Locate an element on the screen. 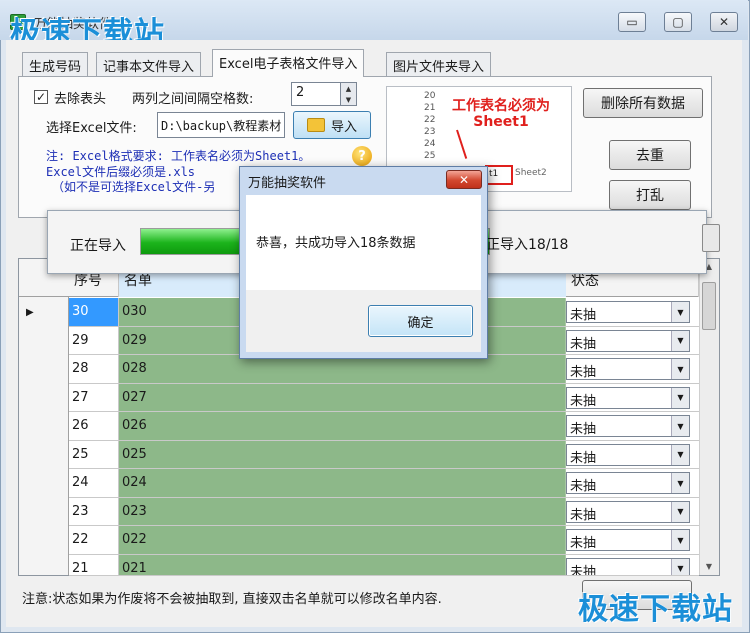 The width and height of the screenshot is (750, 633). scroll-thumb is located at coordinates (709, 306).